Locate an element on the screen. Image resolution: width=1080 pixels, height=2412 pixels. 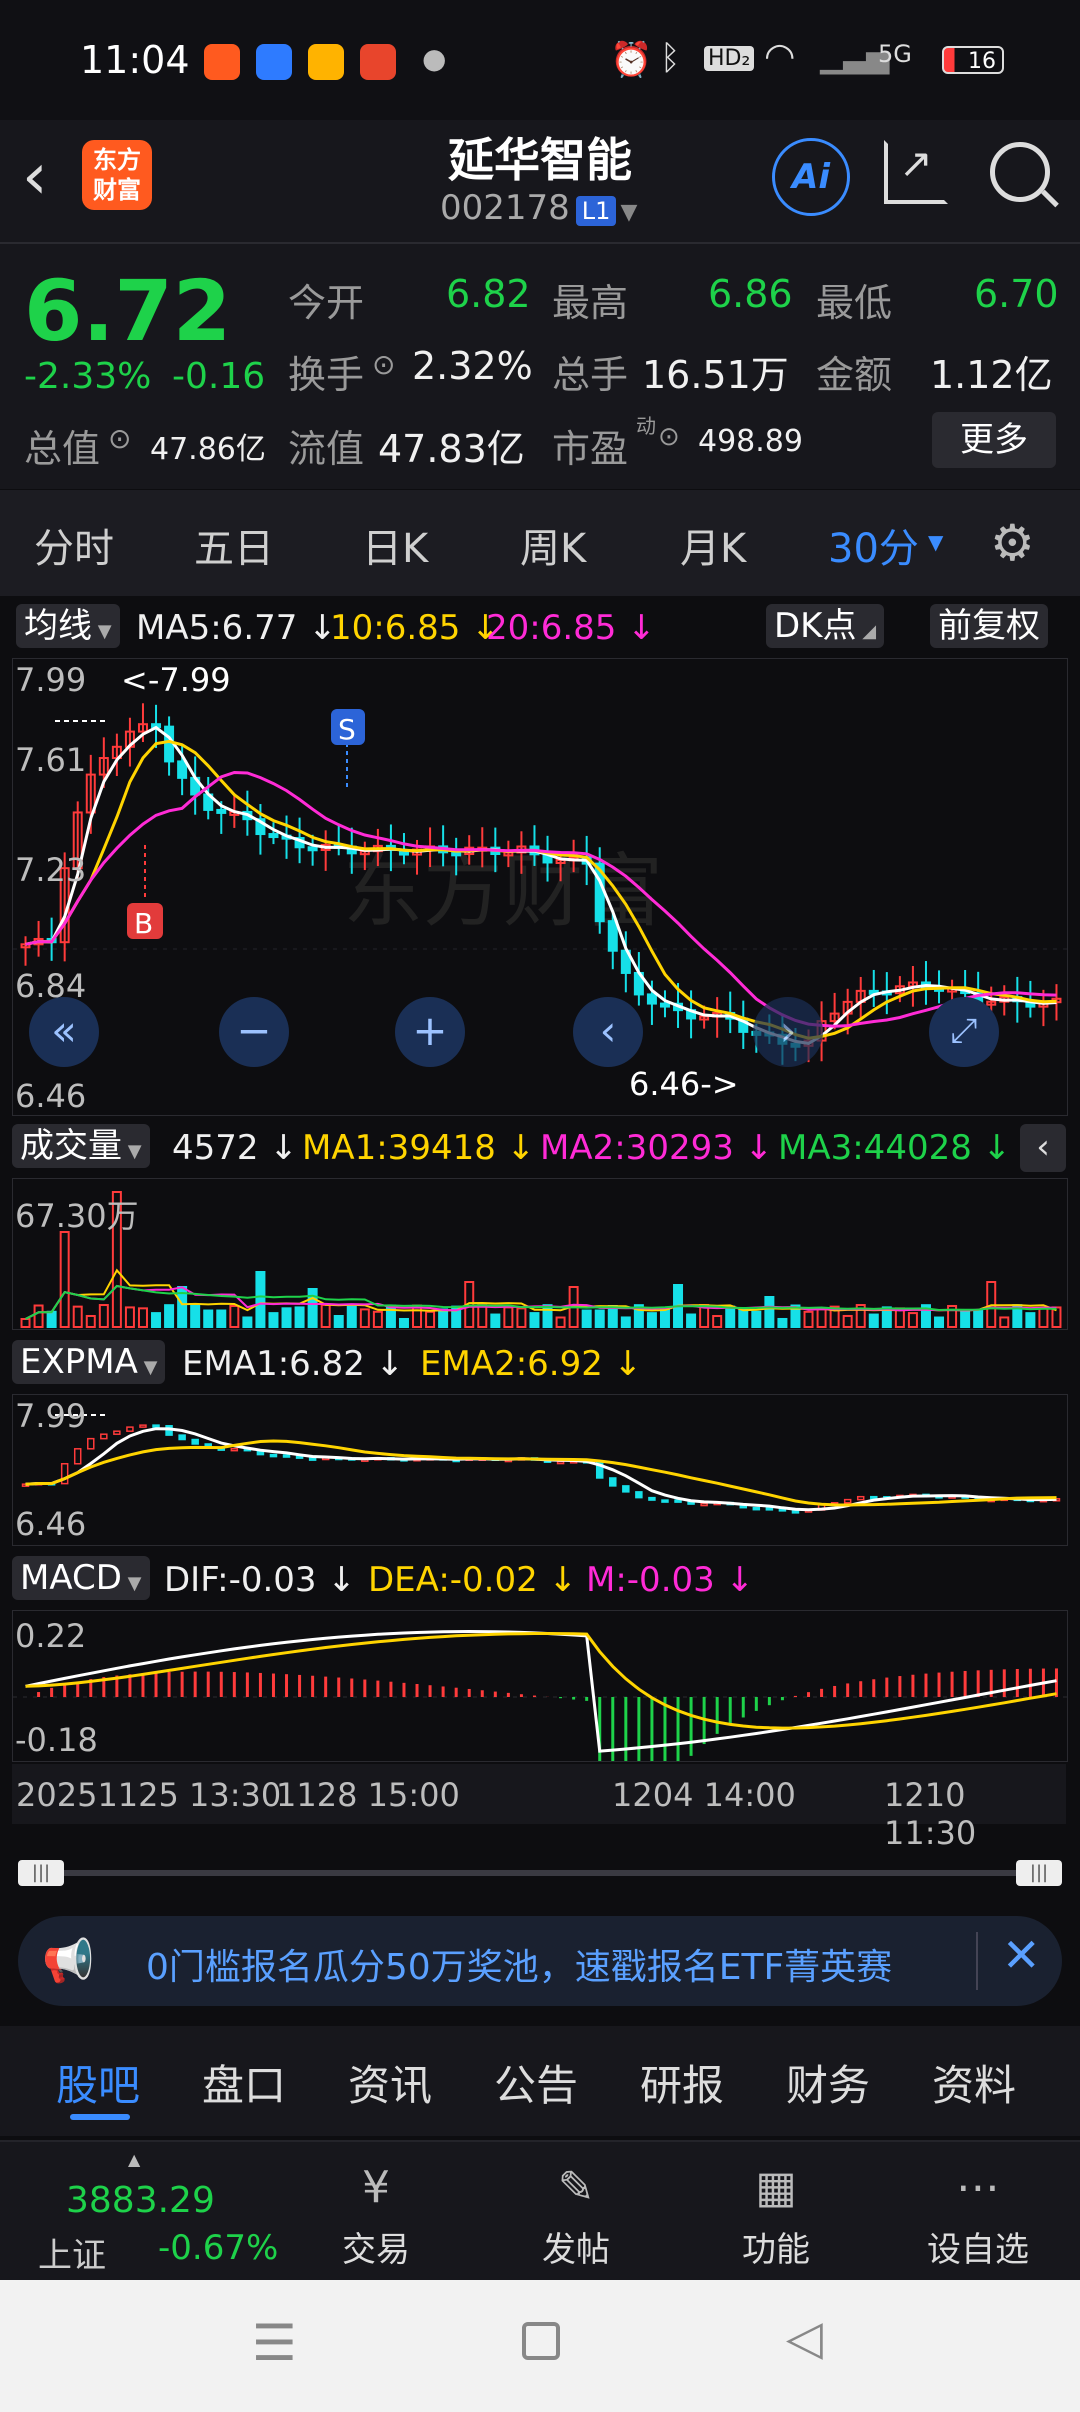
dif-line is located at coordinates (541, 1691).